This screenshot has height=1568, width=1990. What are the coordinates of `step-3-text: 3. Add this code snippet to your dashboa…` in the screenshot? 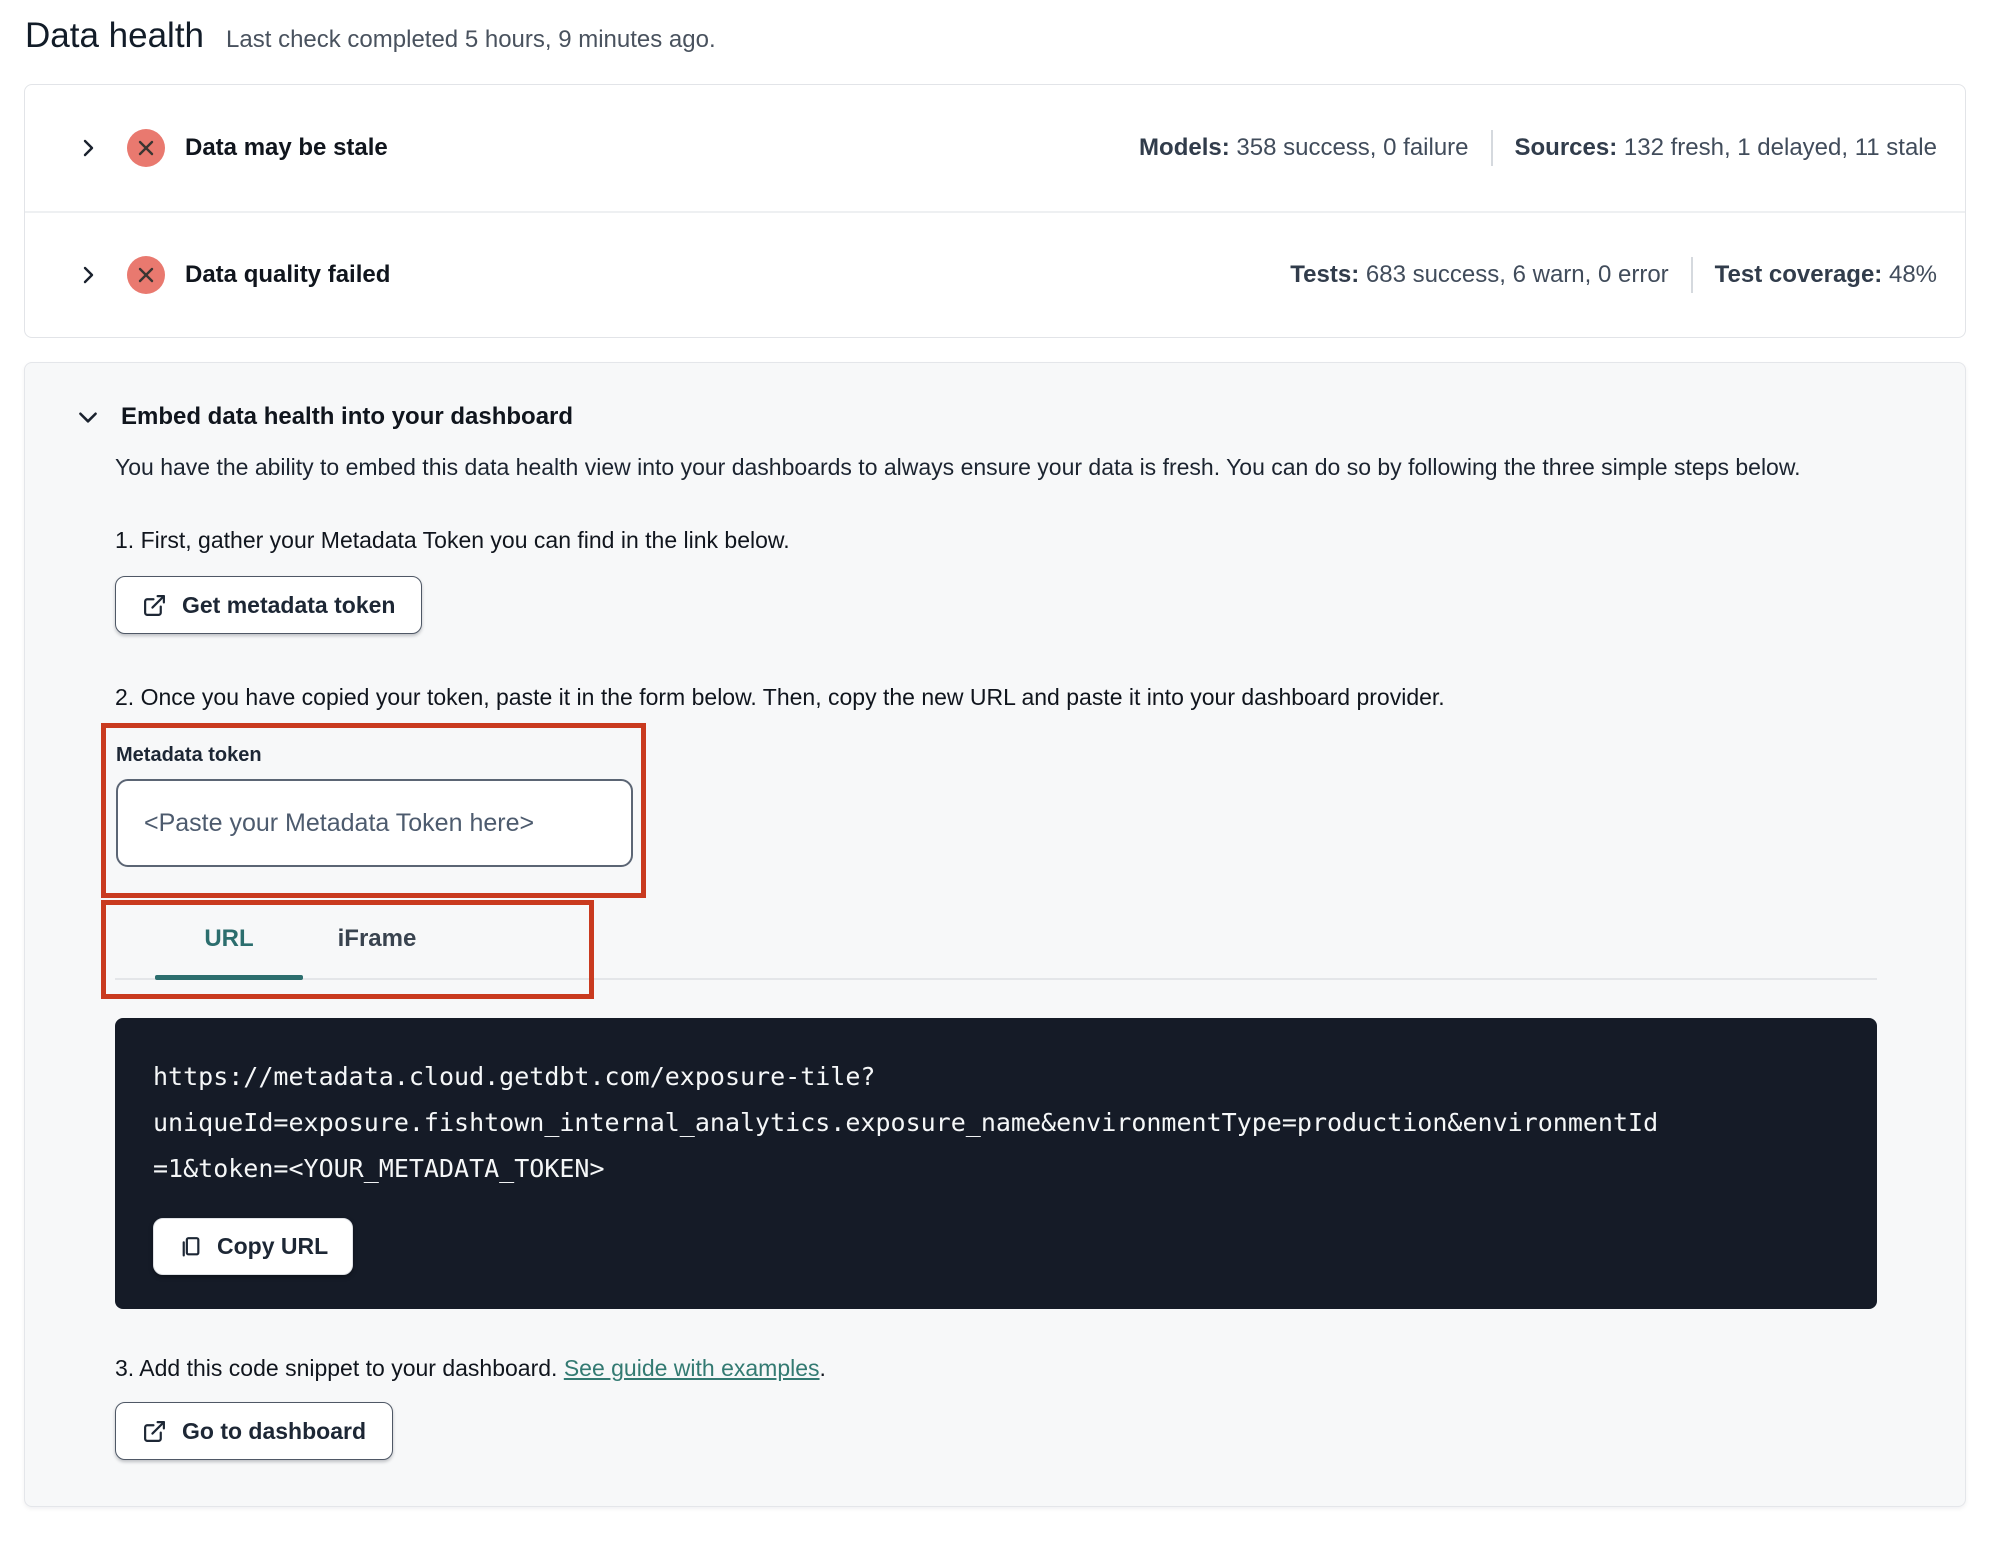 It's located at (1040, 1368).